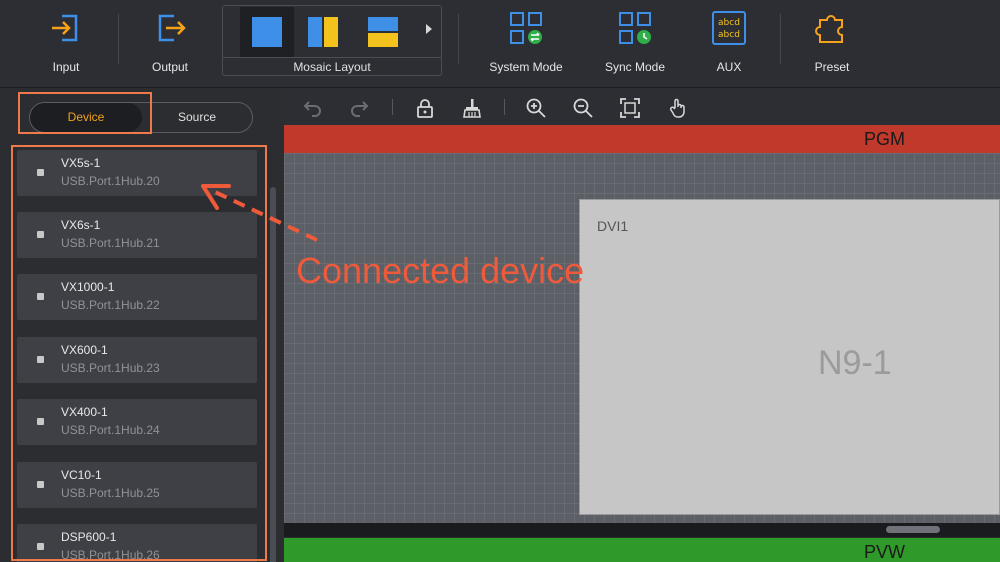 The width and height of the screenshot is (1000, 562). What do you see at coordinates (635, 67) in the screenshot?
I see `sync-mode-label: Sync Mode` at bounding box center [635, 67].